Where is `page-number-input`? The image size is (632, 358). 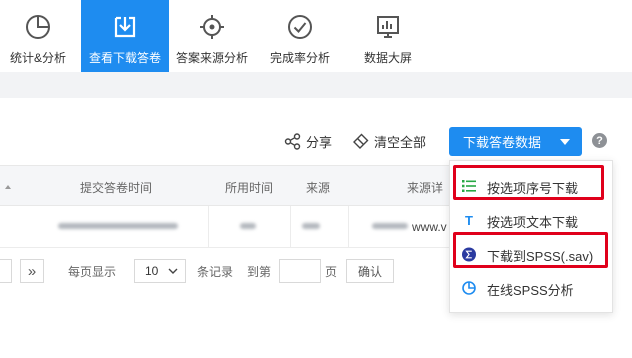 page-number-input is located at coordinates (300, 271).